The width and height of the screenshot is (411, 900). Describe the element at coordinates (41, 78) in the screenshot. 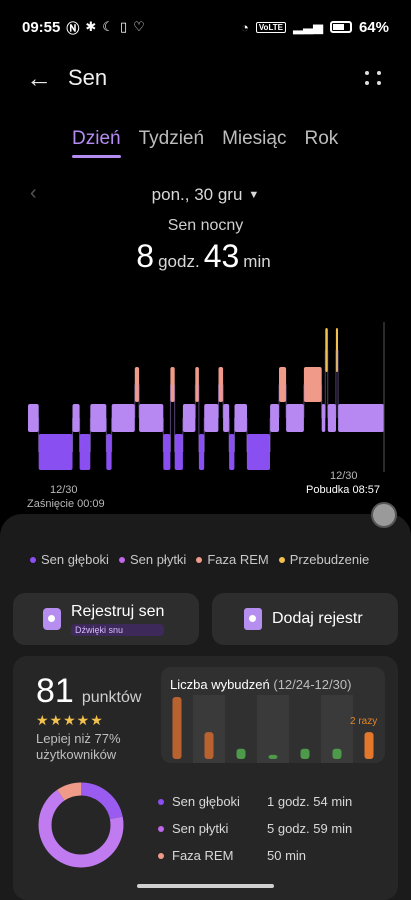

I see `back-arrow-icon: ←` at that location.